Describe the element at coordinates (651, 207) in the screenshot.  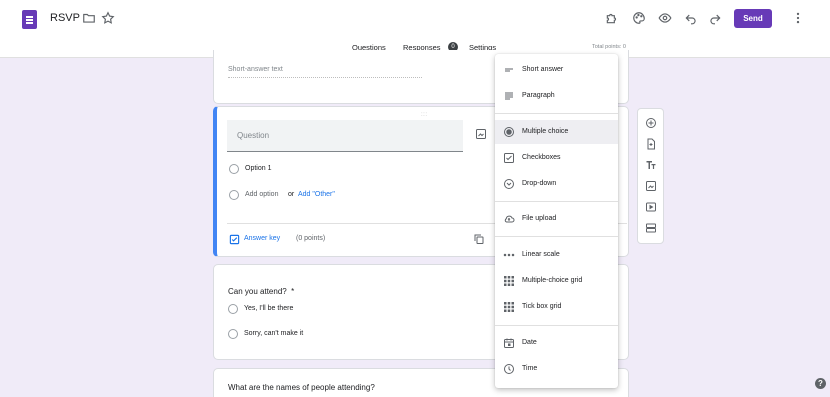
I see `add-video-icon` at that location.